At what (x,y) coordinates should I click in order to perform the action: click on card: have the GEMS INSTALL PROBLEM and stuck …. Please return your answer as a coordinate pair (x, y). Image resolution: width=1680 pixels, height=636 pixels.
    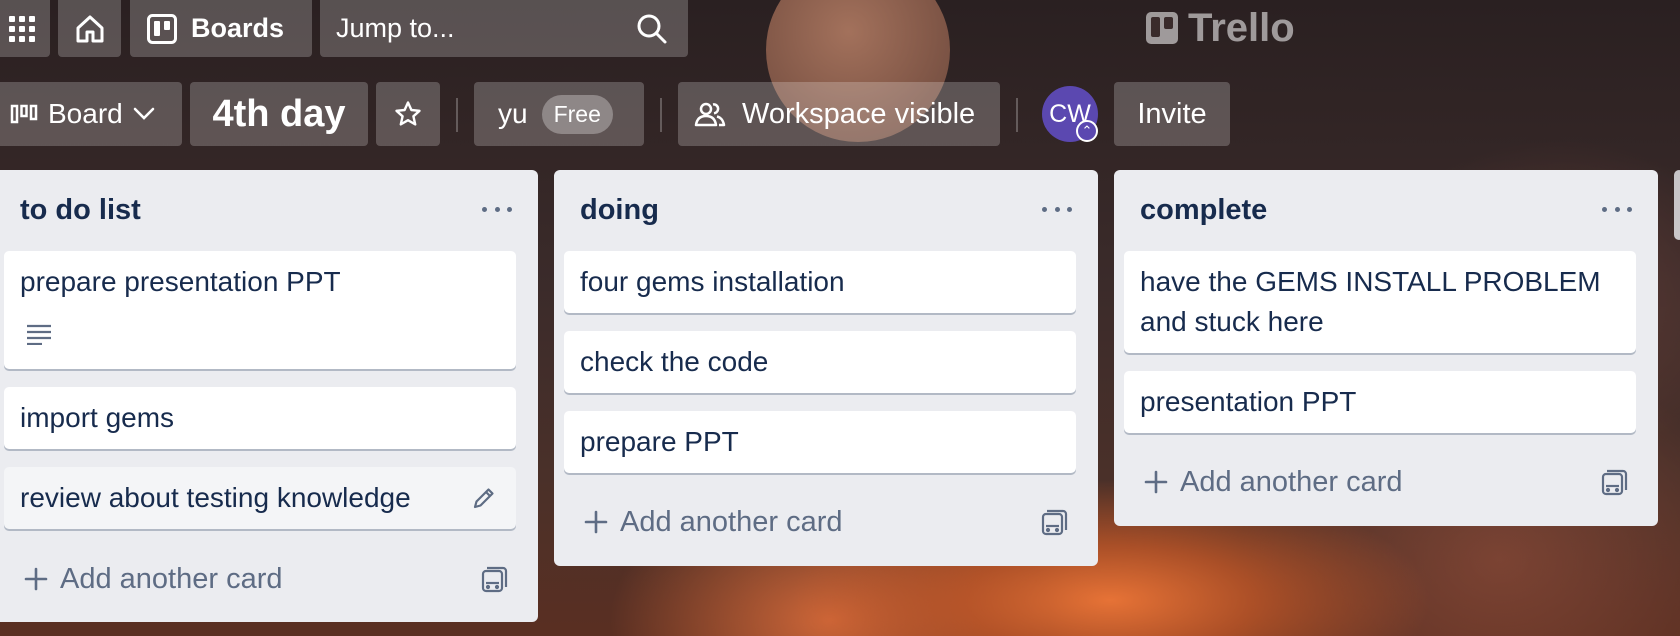
    Looking at the image, I should click on (1380, 302).